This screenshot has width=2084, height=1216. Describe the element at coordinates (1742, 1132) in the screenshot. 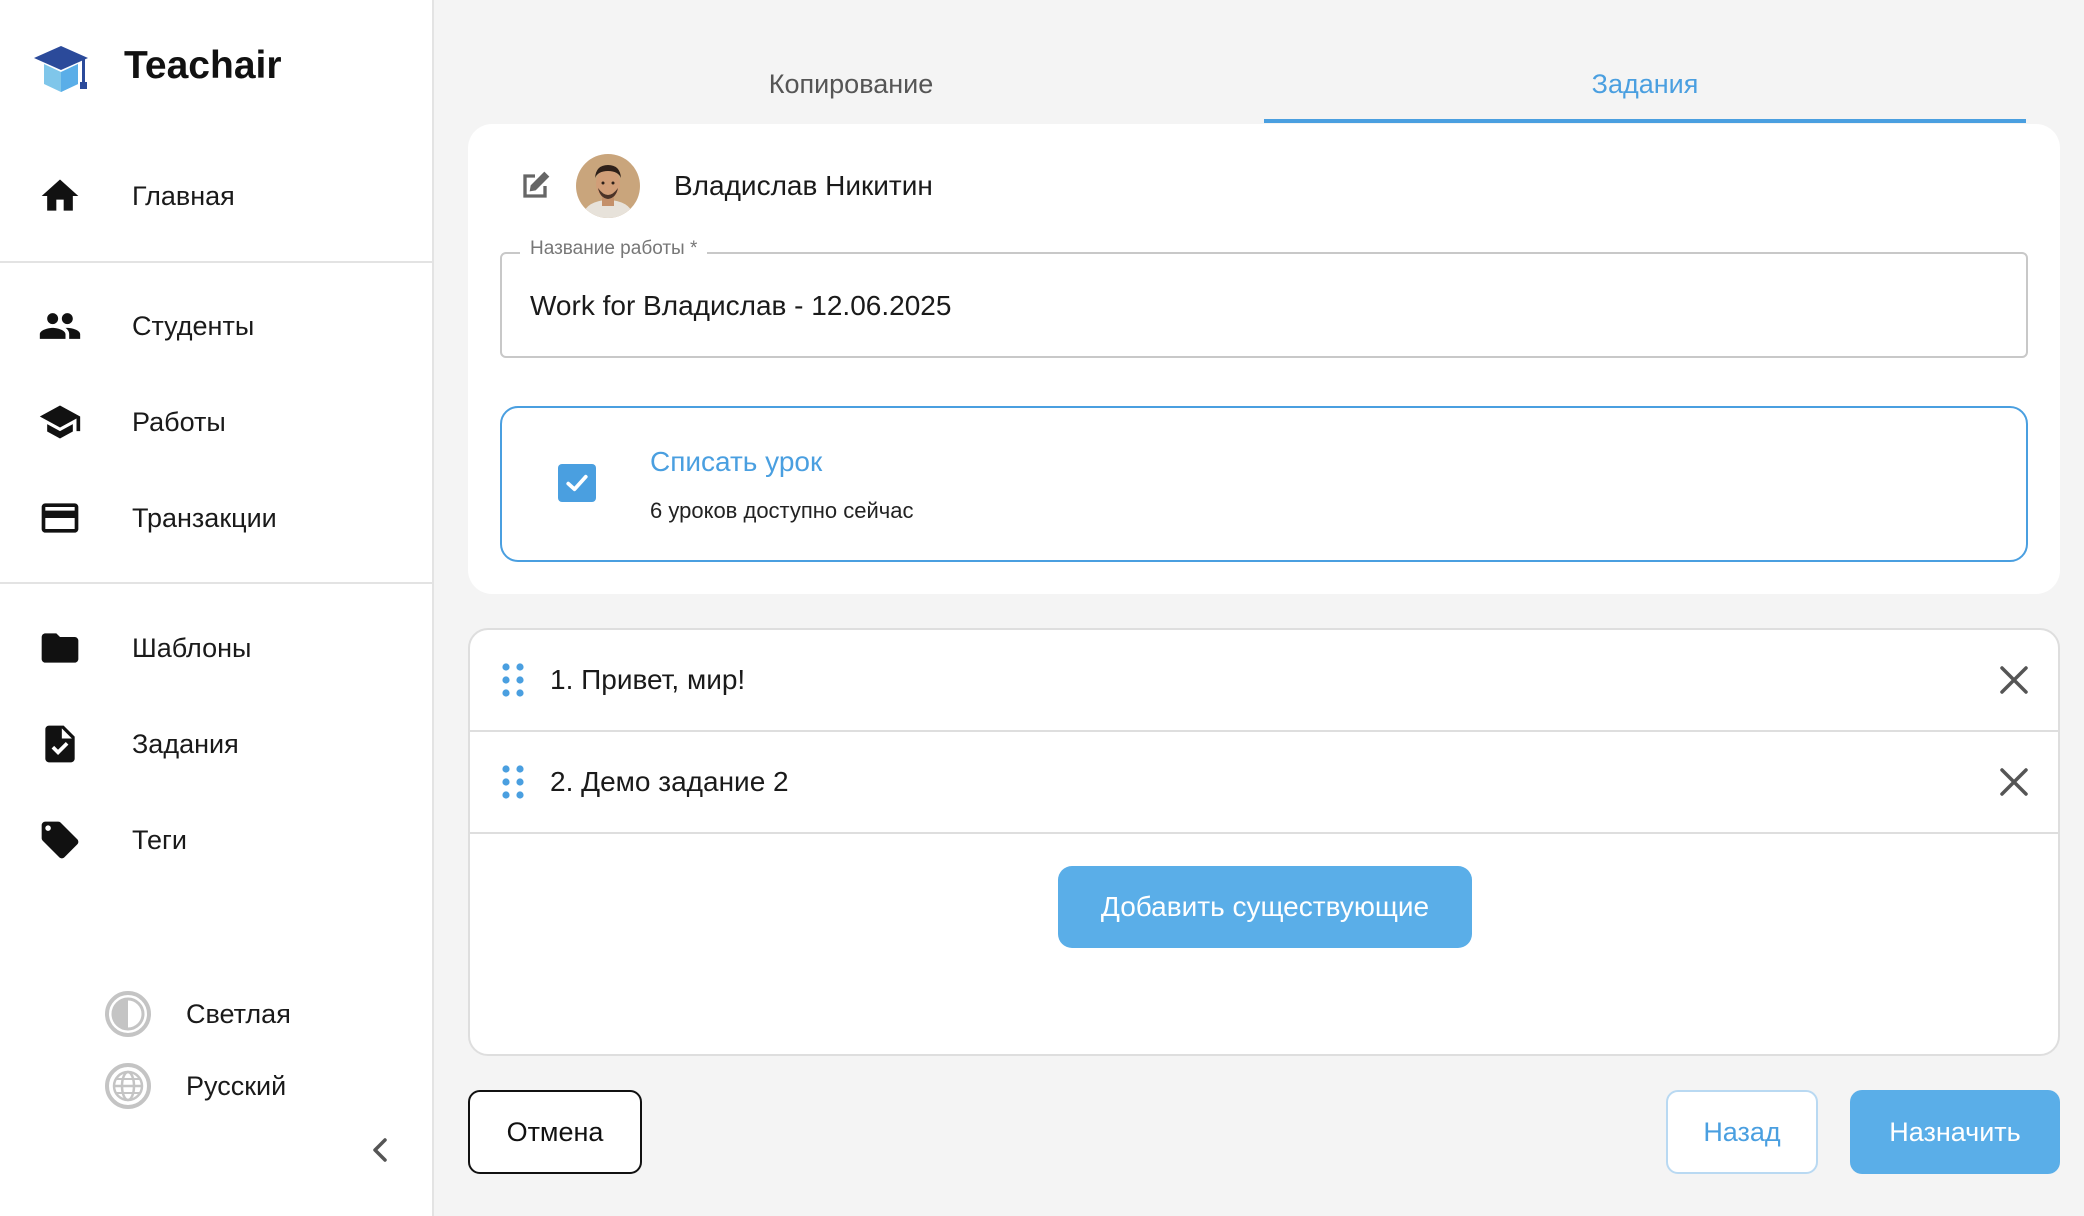

I see `back-button: Назад` at that location.